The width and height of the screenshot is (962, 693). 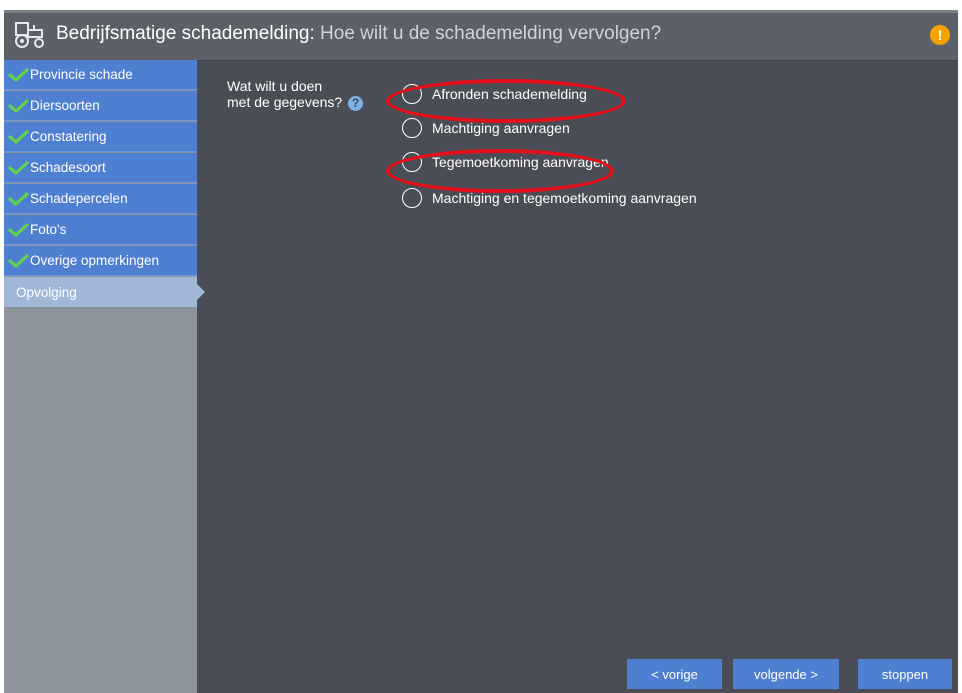 I want to click on sidebar-item-overige-opmerkingen: Overige opmerkingen, so click(x=100, y=261).